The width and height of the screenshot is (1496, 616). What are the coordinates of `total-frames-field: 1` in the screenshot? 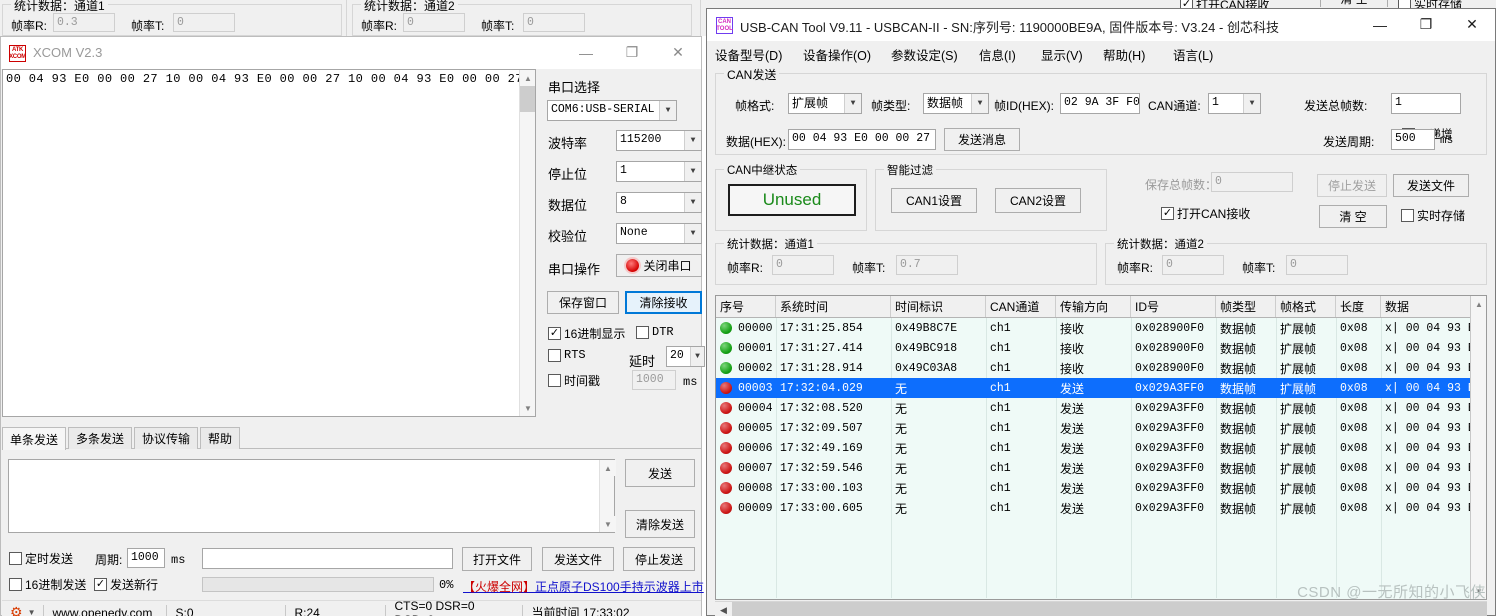 It's located at (1426, 103).